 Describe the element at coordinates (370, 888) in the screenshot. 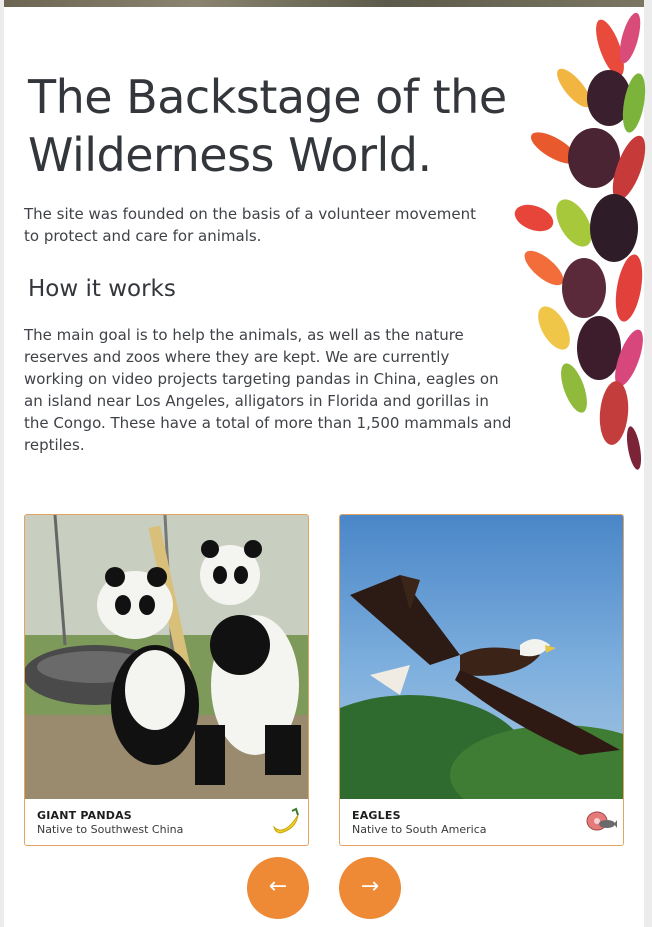

I see `carousel-next-button: →` at that location.